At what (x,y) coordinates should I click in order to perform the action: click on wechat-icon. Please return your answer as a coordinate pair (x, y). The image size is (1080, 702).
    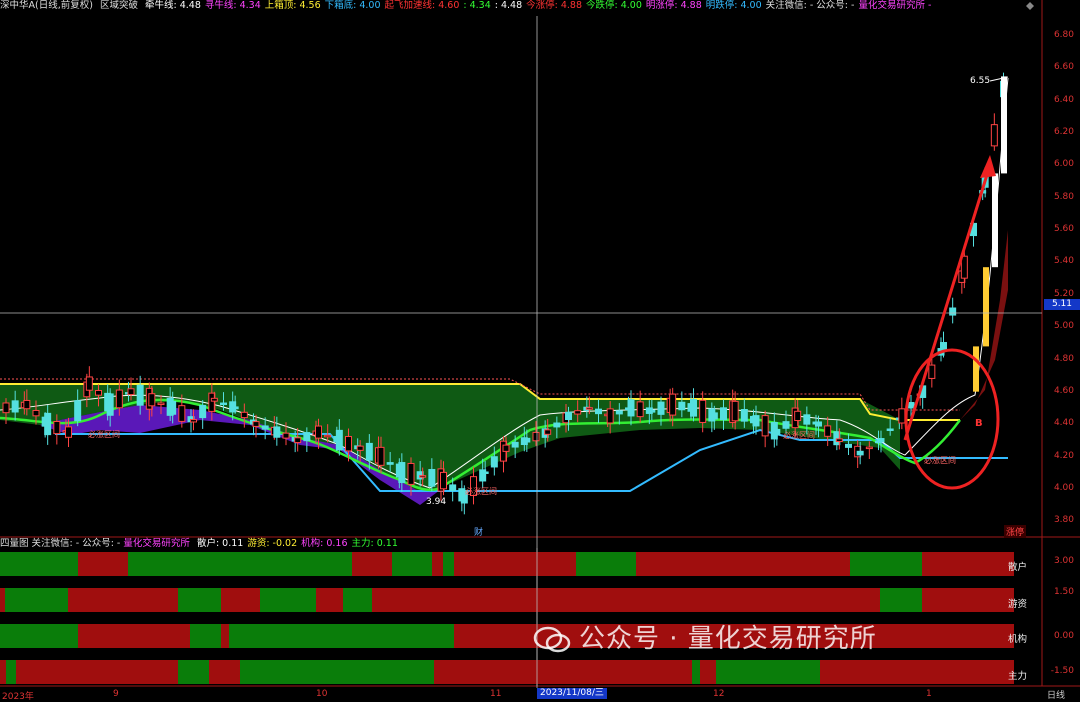
    Looking at the image, I should click on (552, 639).